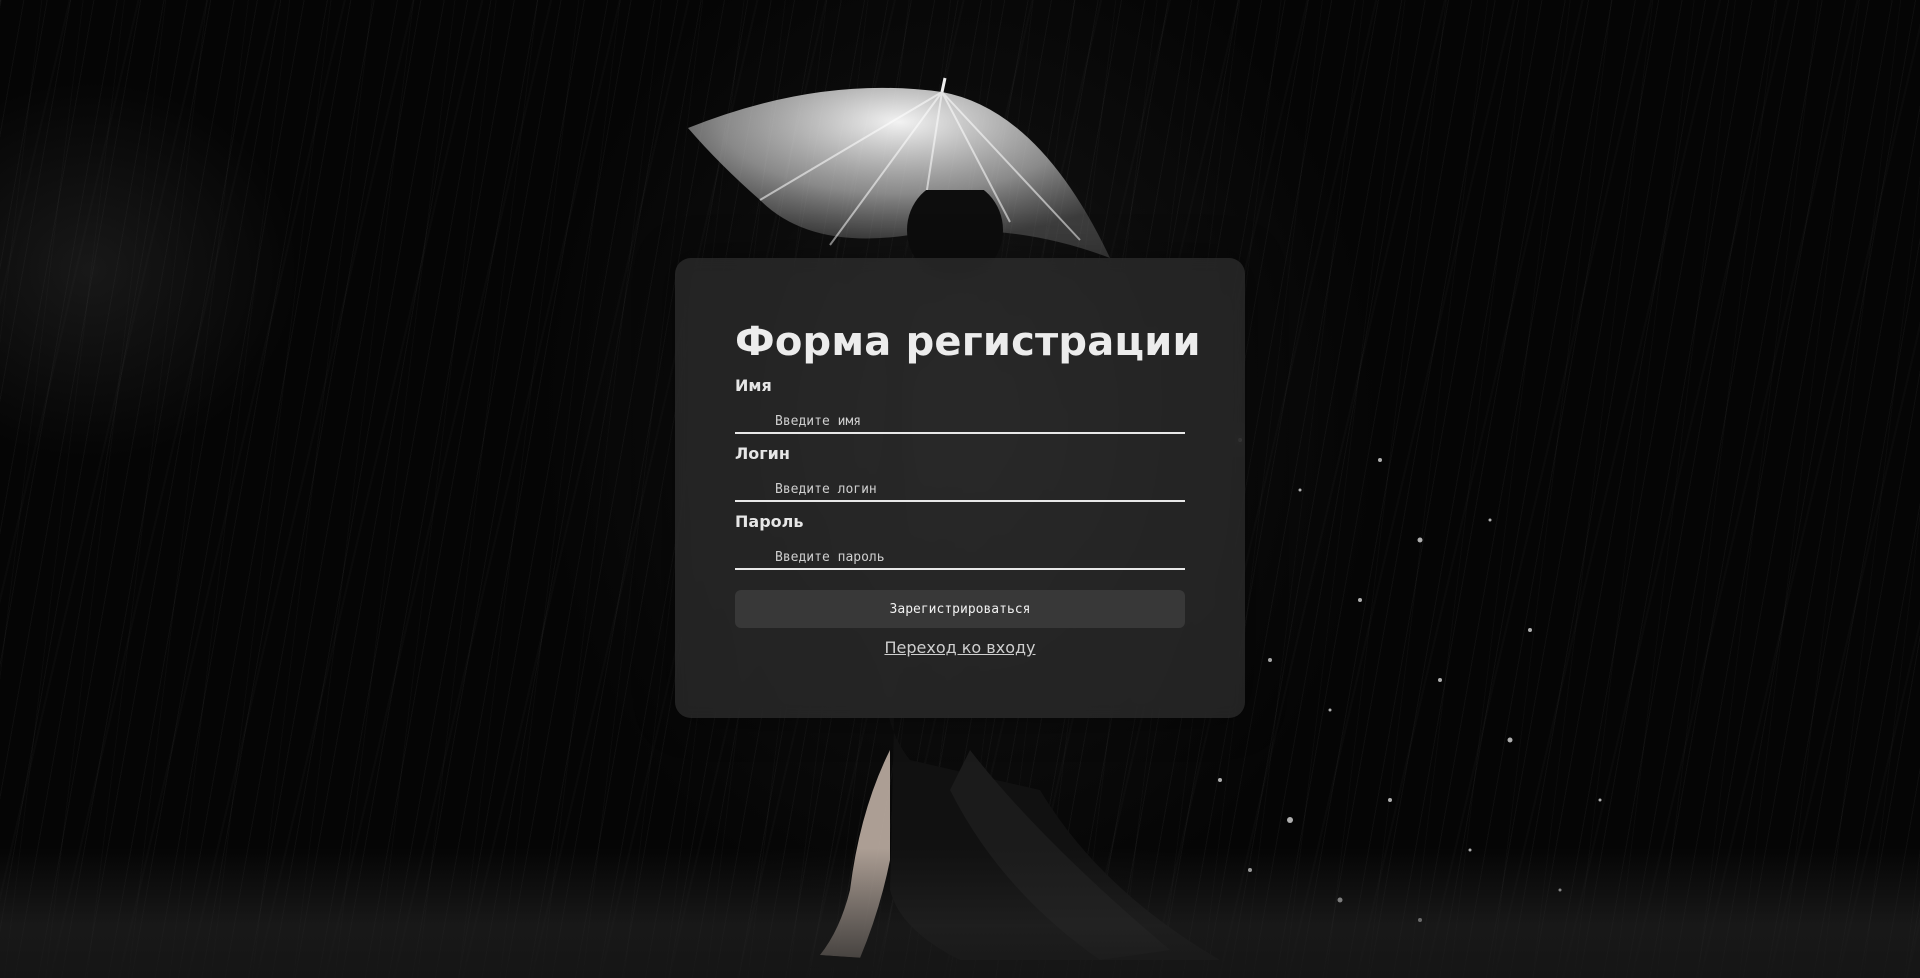 This screenshot has width=1920, height=978. Describe the element at coordinates (960, 913) in the screenshot. I see `wet-ground` at that location.